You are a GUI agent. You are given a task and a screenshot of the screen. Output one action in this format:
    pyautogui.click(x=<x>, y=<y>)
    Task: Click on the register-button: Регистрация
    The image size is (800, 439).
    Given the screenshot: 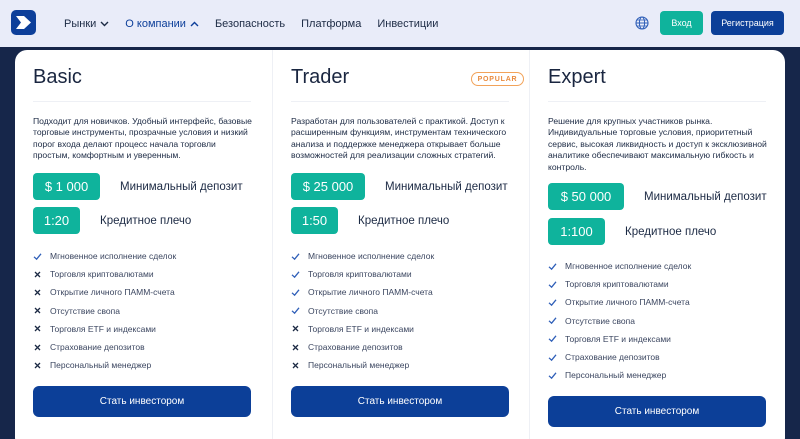 What is the action you would take?
    pyautogui.click(x=747, y=23)
    